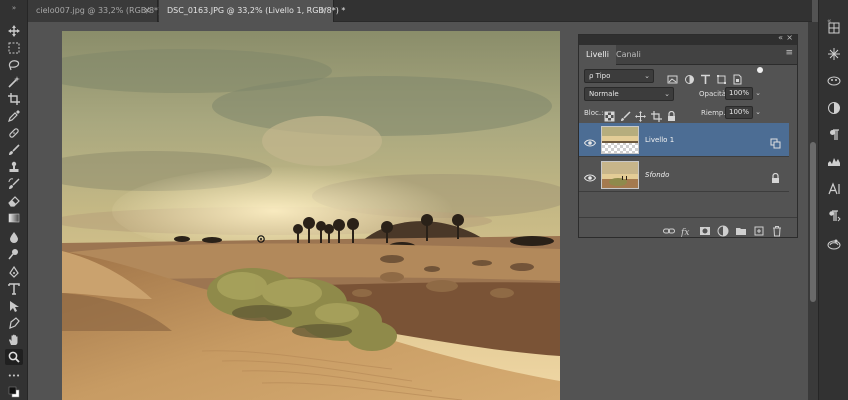  Describe the element at coordinates (14, 323) in the screenshot. I see `shape-icon` at that location.